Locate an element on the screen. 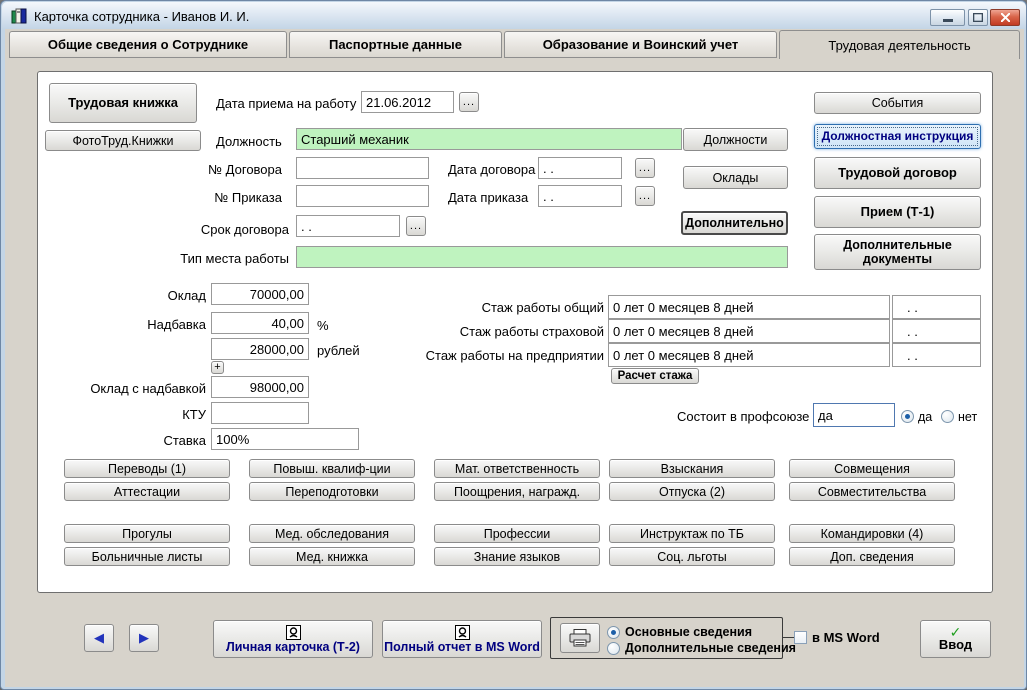 The height and width of the screenshot is (690, 1027). printer-icon is located at coordinates (580, 638).